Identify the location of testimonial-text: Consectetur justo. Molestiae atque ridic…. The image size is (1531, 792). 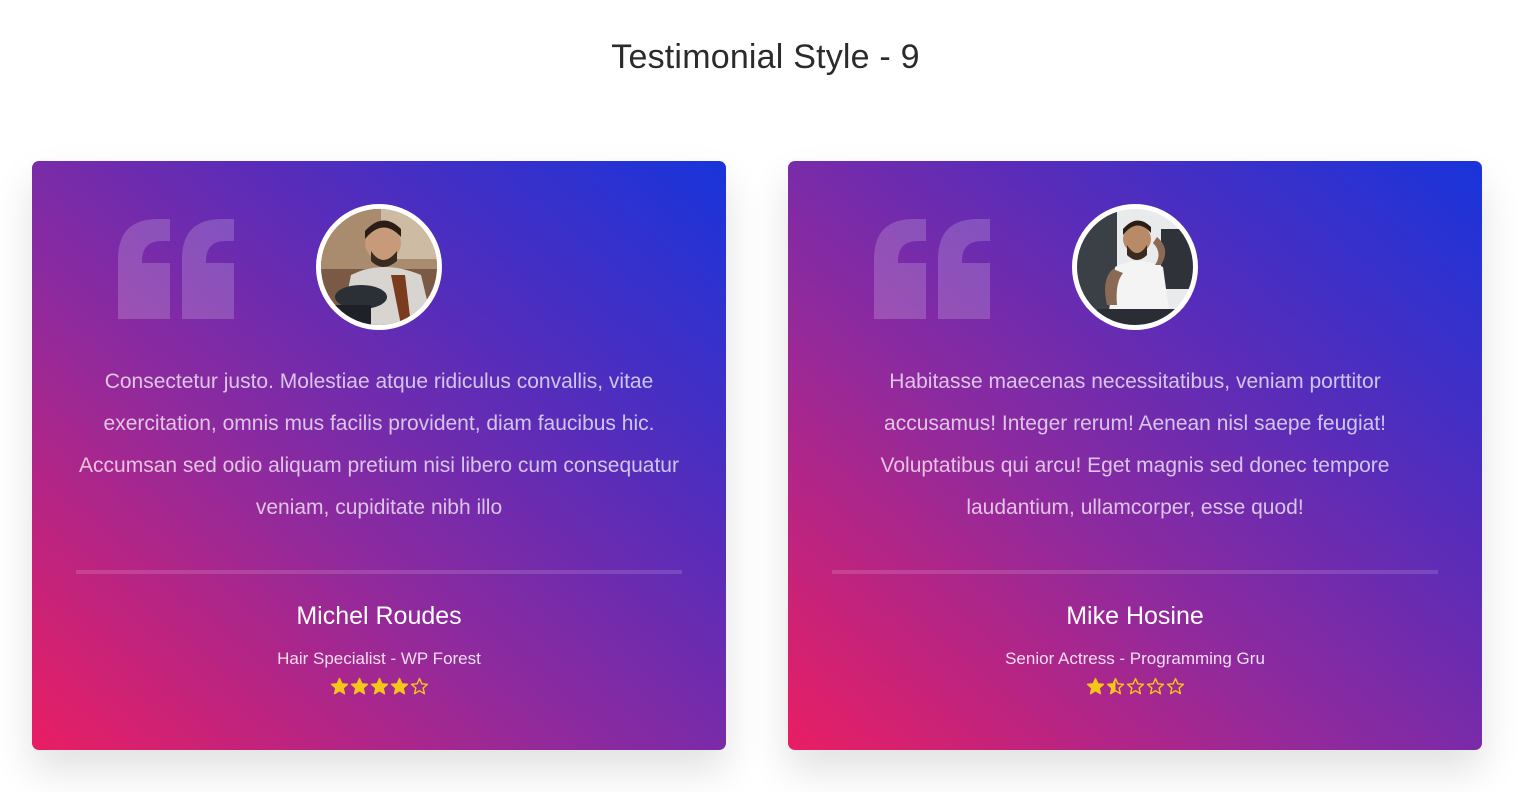
(379, 444).